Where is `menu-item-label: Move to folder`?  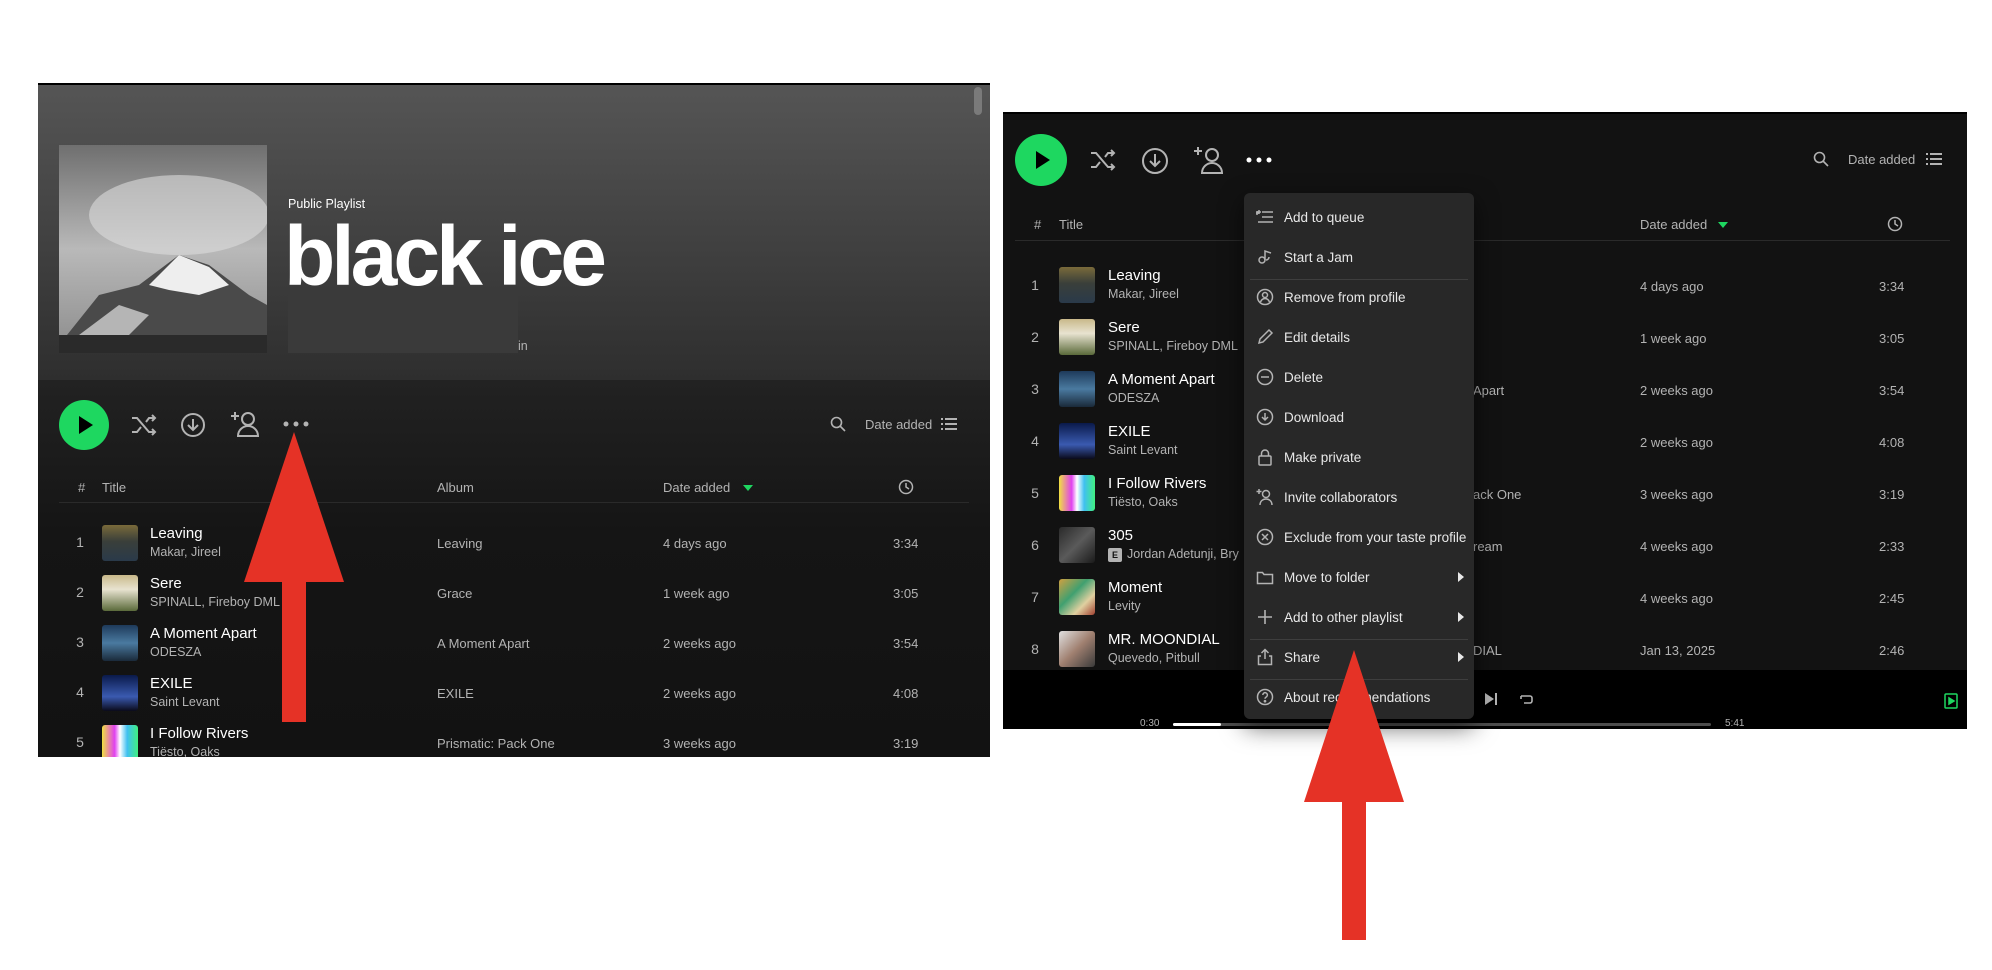 menu-item-label: Move to folder is located at coordinates (1327, 577).